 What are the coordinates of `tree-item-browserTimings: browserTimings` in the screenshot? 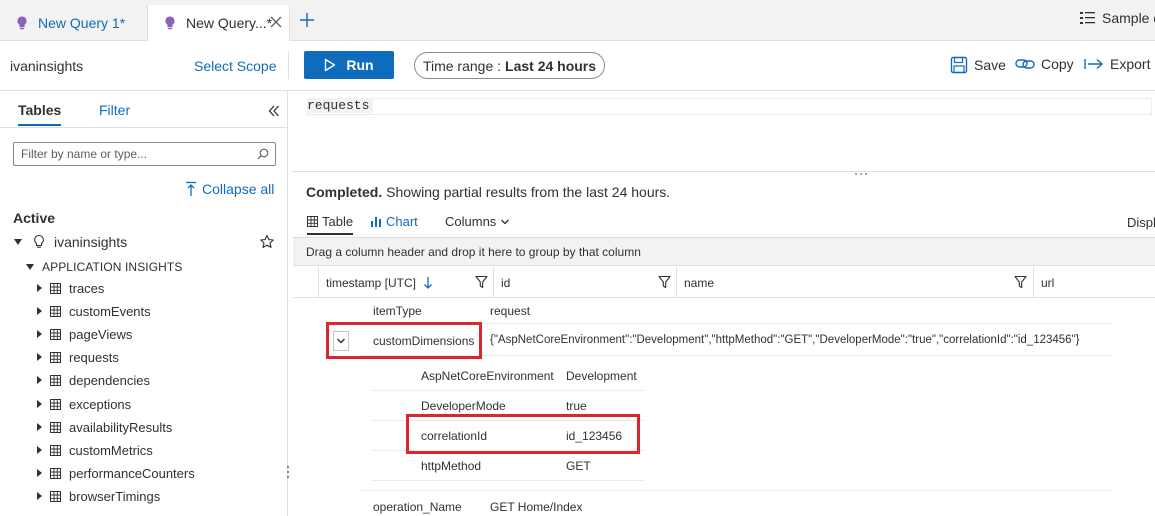 It's located at (98, 496).